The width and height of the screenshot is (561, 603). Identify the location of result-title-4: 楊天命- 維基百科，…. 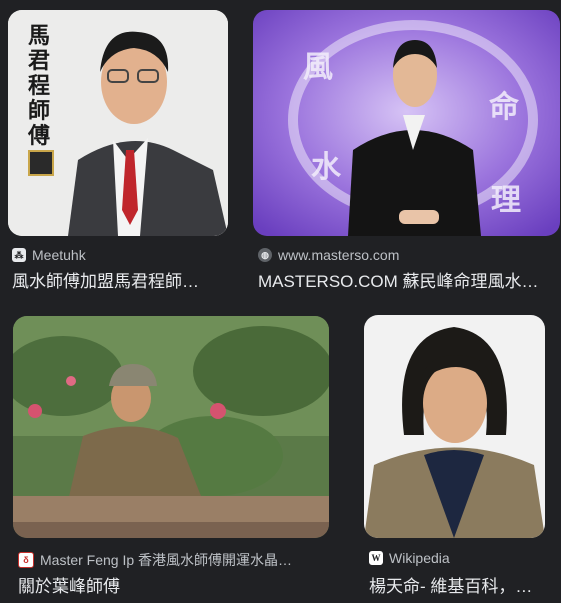
(461, 584).